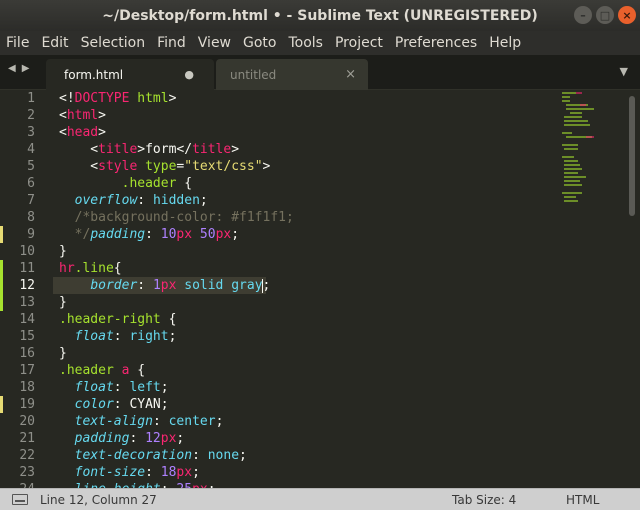 This screenshot has height=510, width=640. What do you see at coordinates (130, 74) in the screenshot?
I see `tab-form-html: form.html ●` at bounding box center [130, 74].